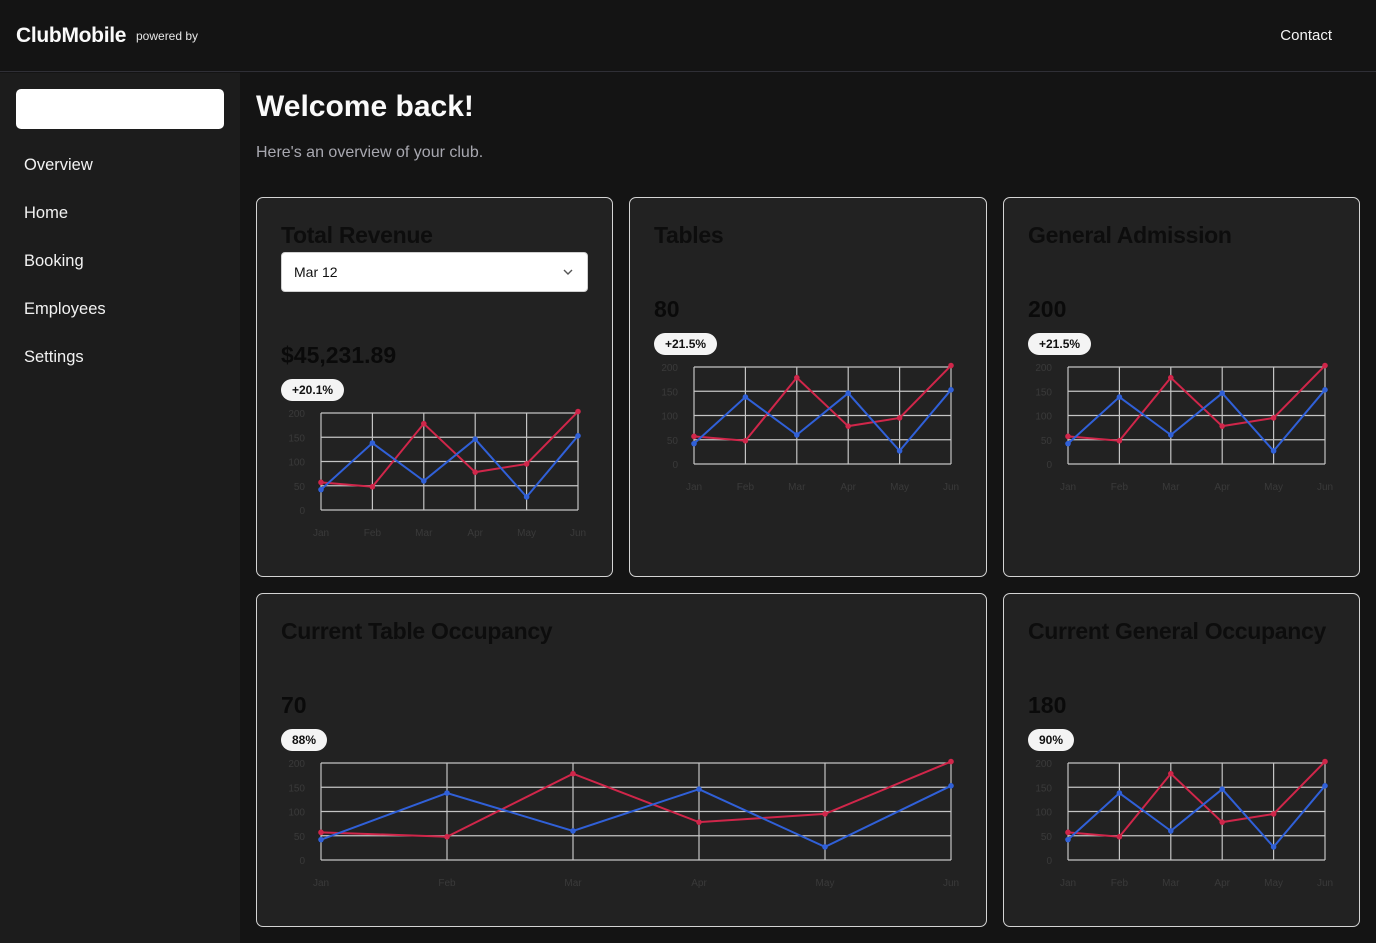 This screenshot has height=943, width=1376. Describe the element at coordinates (370, 152) in the screenshot. I see `page-subtitle: Here's an overview of your club.` at that location.